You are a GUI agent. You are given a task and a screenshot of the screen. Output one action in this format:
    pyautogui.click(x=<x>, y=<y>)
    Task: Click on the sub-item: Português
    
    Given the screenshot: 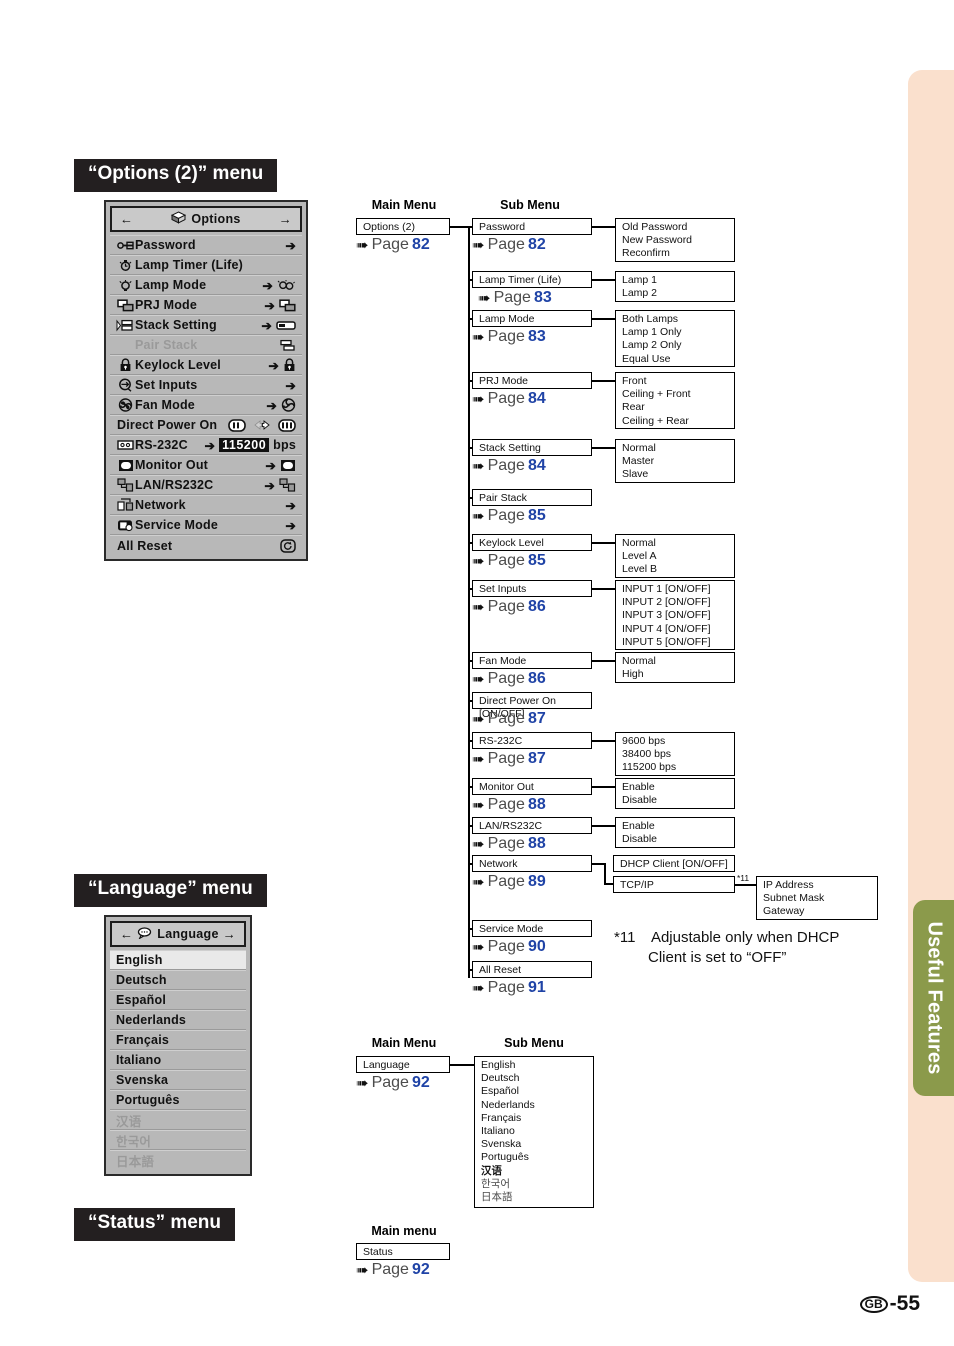 What is the action you would take?
    pyautogui.click(x=505, y=1157)
    